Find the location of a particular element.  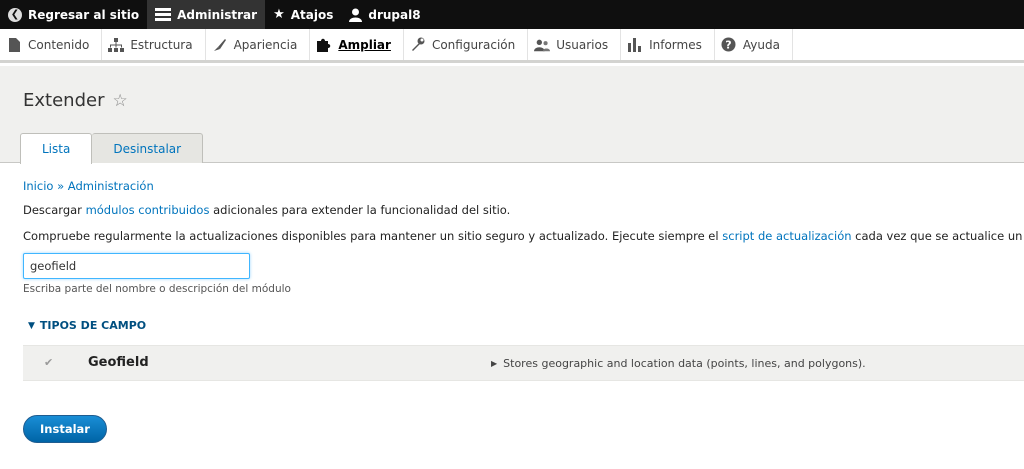

hamburger-menu-icon is located at coordinates (163, 14).